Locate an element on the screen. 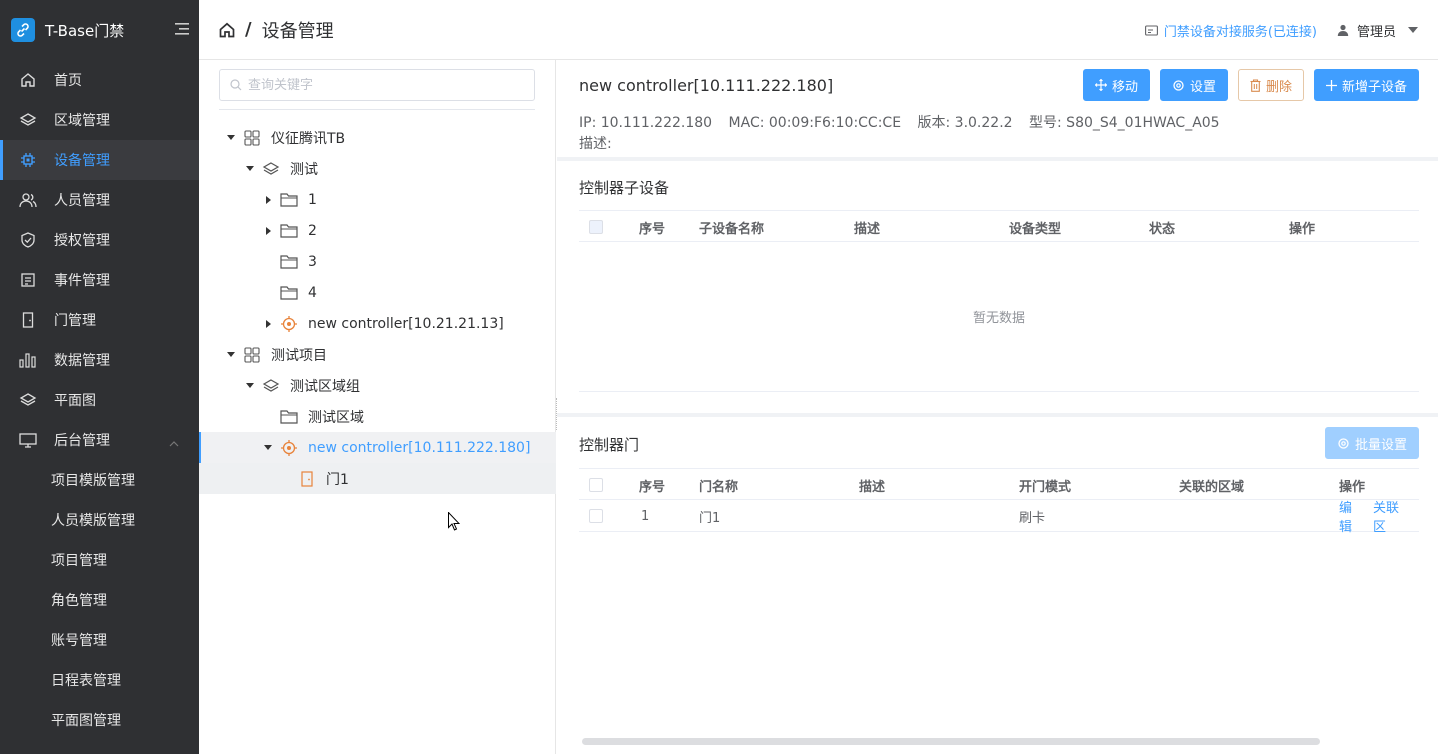 Image resolution: width=1438 pixels, height=754 pixels. service-status-text: 门禁设备对接服务(已连接) is located at coordinates (1240, 32).